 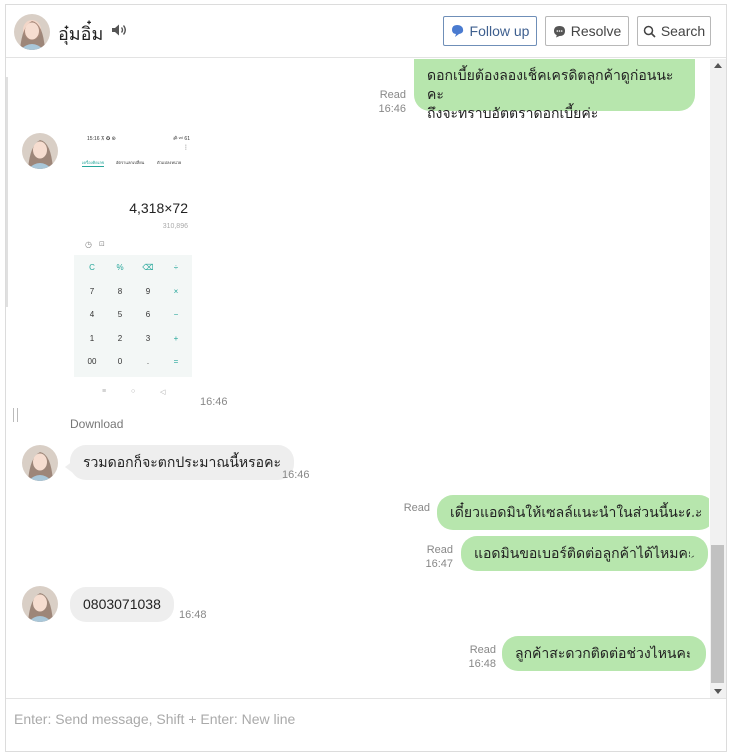 What do you see at coordinates (148, 267) in the screenshot?
I see `calc-key: ⌫` at bounding box center [148, 267].